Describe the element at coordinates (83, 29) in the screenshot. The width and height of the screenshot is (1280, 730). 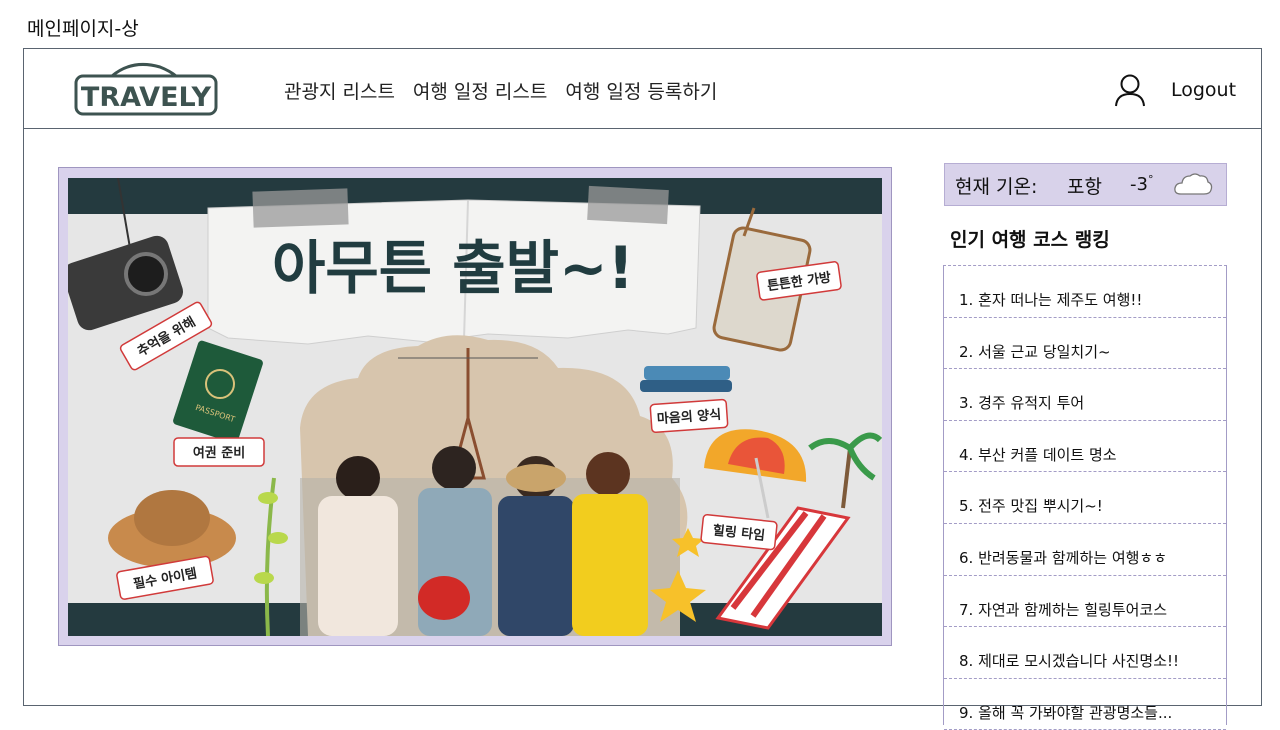
I see `page-label: 메인페이지-상` at that location.